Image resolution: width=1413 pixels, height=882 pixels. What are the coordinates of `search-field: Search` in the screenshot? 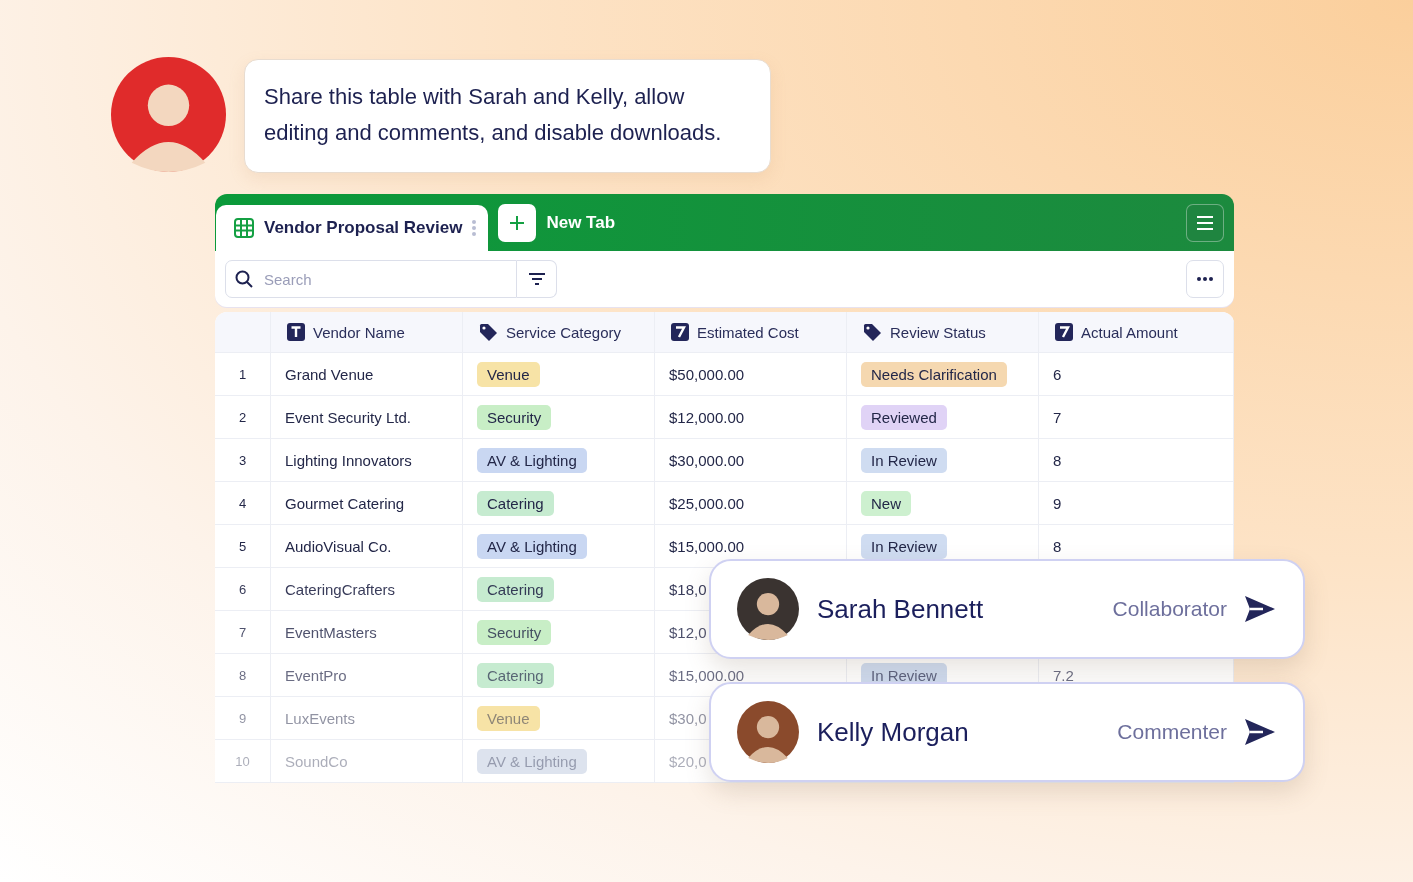 It's located at (371, 279).